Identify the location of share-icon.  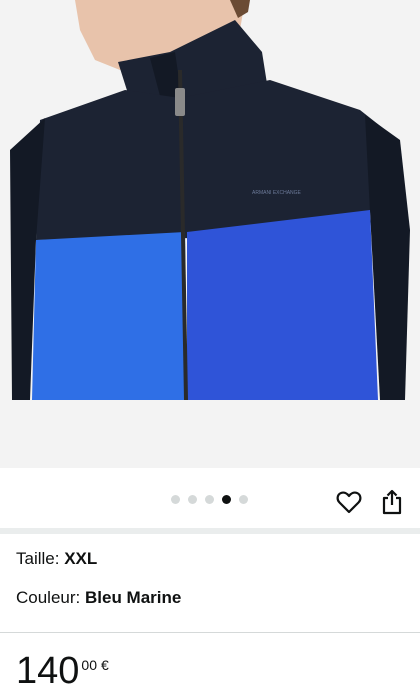
(392, 502).